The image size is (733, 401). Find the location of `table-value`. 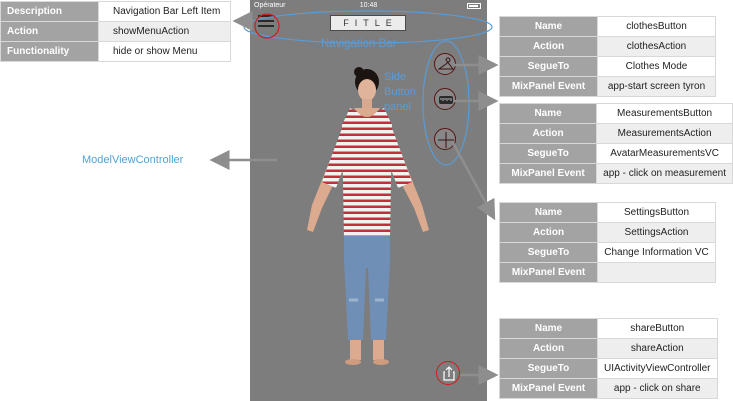

table-value is located at coordinates (656, 272).